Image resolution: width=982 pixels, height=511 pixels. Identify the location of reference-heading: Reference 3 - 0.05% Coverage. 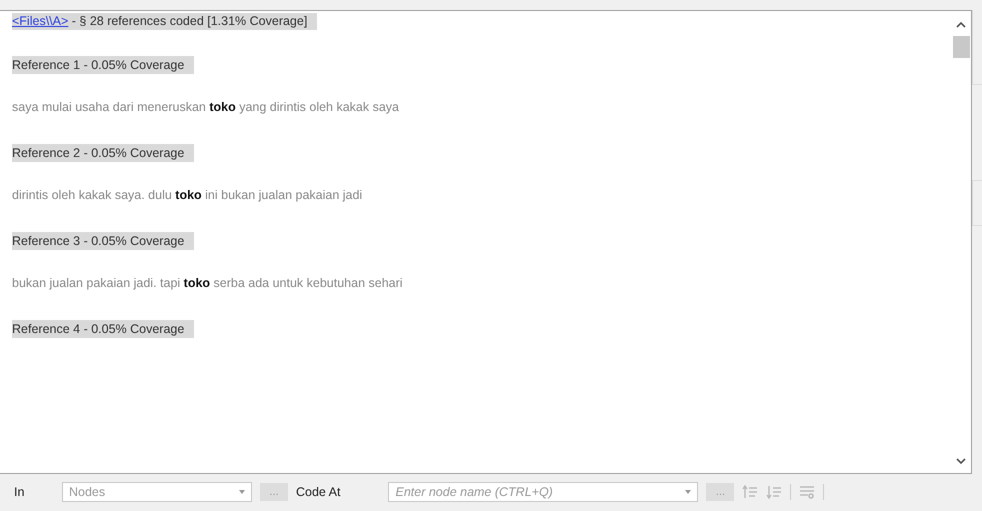
(103, 241).